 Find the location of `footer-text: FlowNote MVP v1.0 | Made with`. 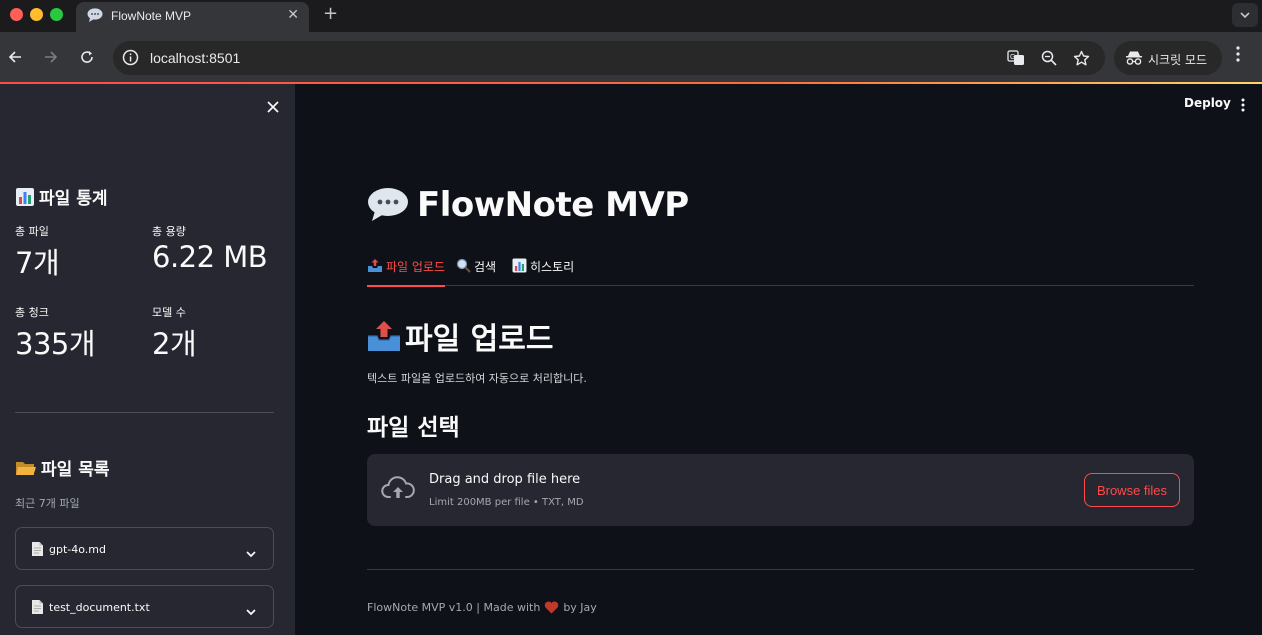

footer-text: FlowNote MVP v1.0 | Made with is located at coordinates (454, 607).